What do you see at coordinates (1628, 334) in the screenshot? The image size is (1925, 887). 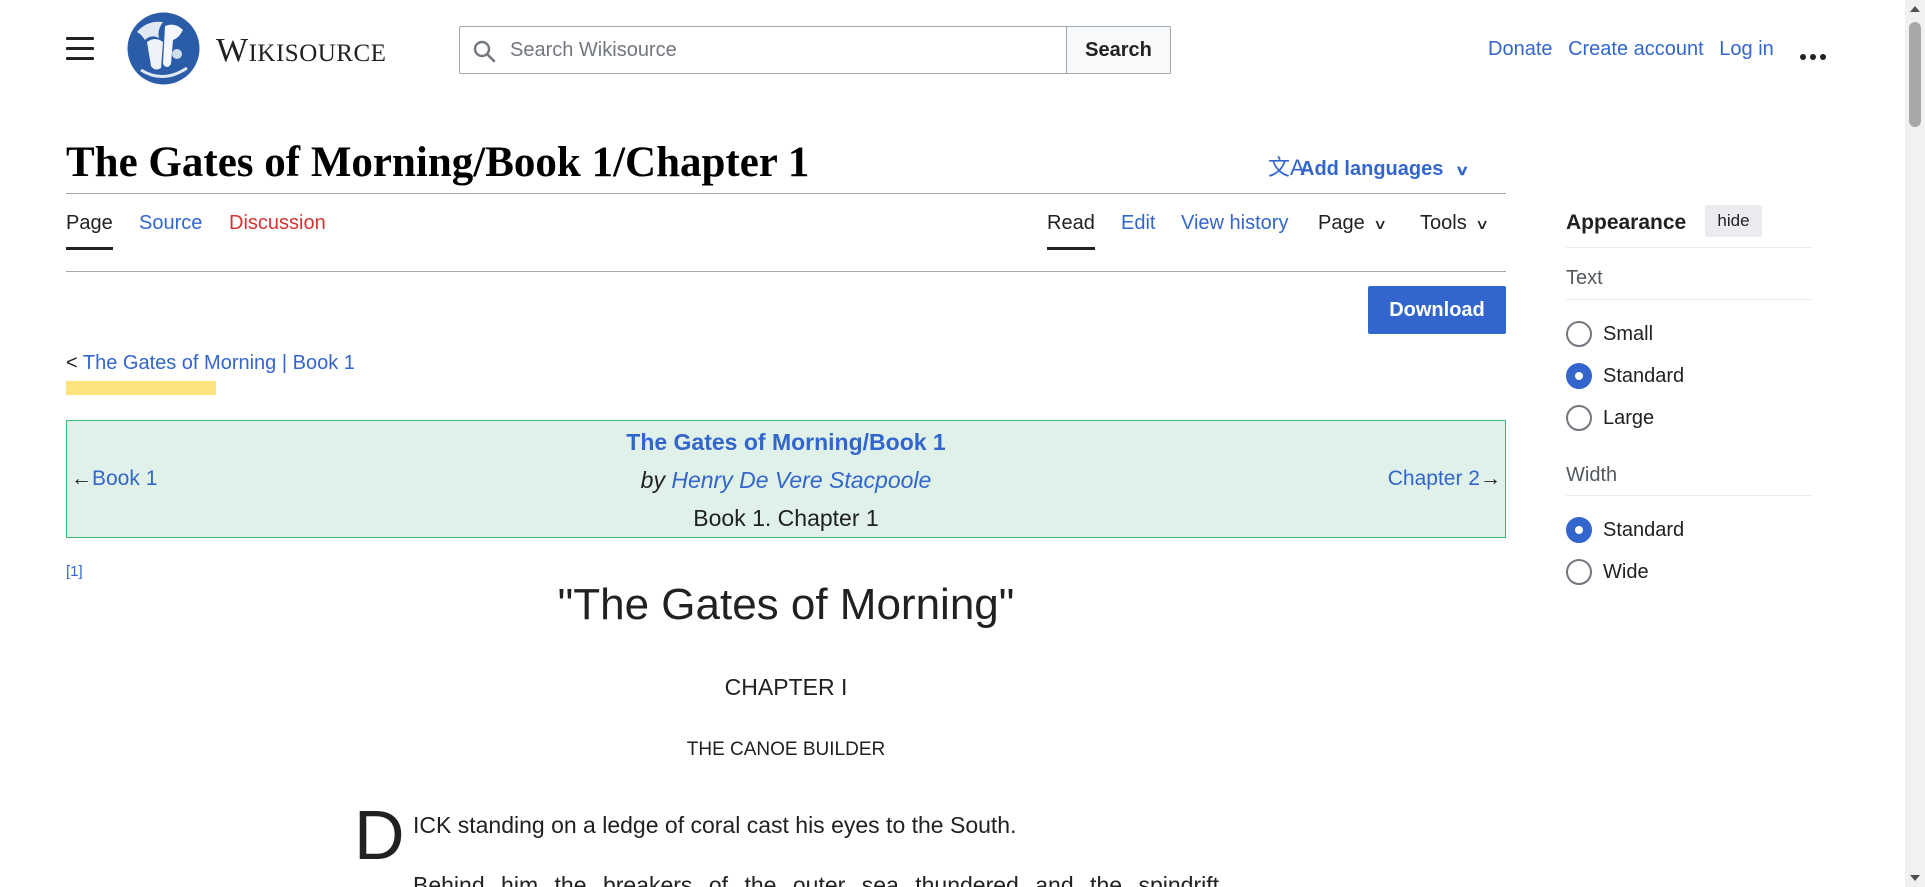 I see `radio-label: Small` at bounding box center [1628, 334].